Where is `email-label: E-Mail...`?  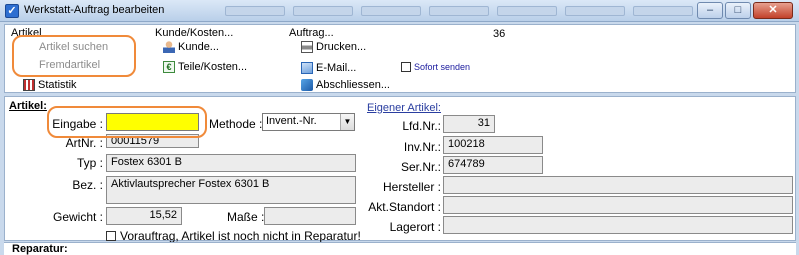 email-label: E-Mail... is located at coordinates (336, 68).